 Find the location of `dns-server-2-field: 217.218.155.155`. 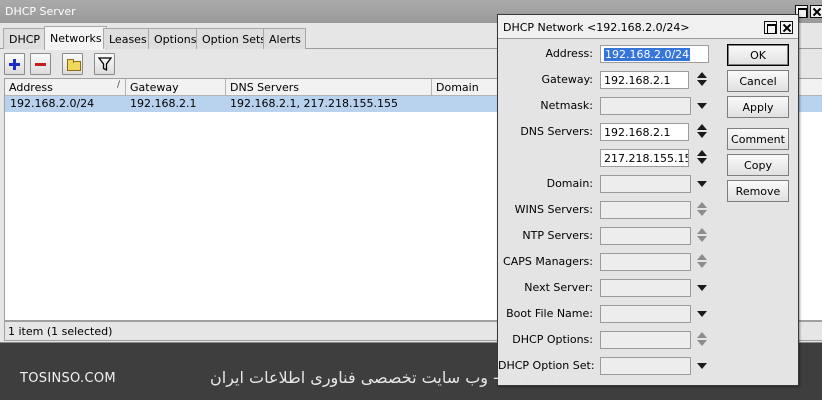

dns-server-2-field: 217.218.155.155 is located at coordinates (644, 158).